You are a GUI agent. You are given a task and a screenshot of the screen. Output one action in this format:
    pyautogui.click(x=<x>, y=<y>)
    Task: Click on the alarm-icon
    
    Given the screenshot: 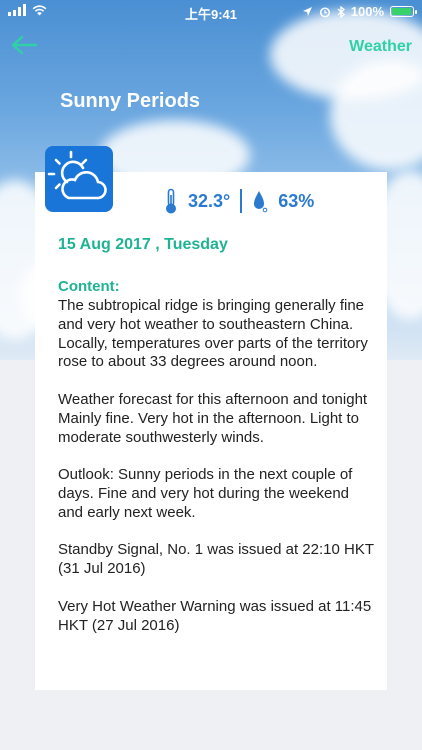 What is the action you would take?
    pyautogui.click(x=324, y=12)
    